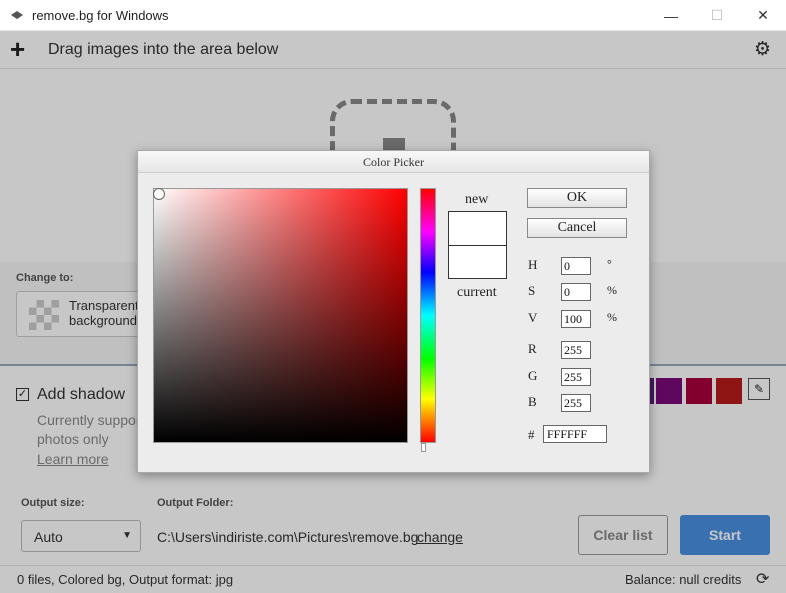  I want to click on sv-cursor, so click(159, 194).